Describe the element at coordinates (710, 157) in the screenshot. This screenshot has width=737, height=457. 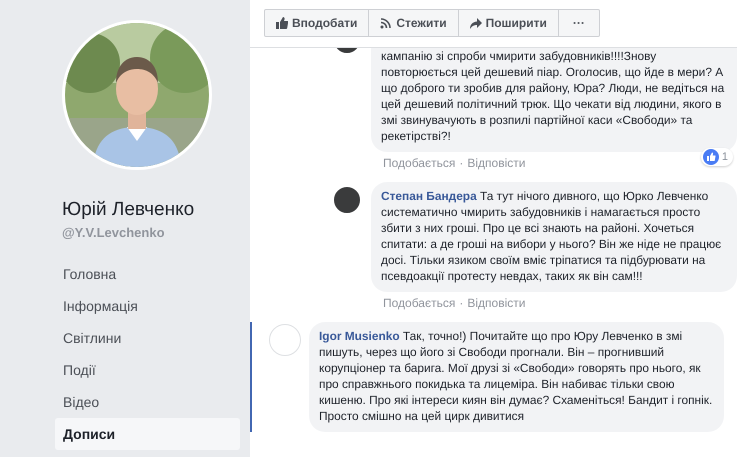
I see `like-icon` at that location.